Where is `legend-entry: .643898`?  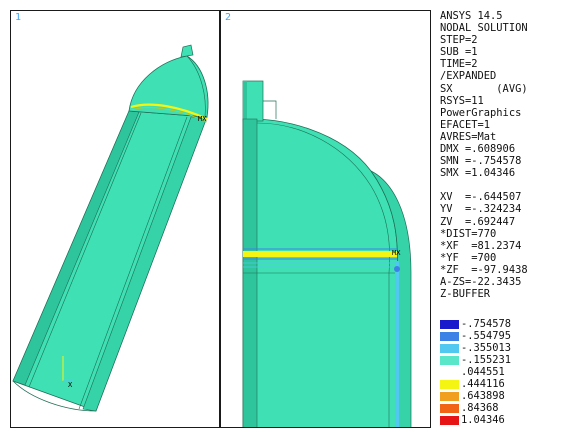
legend-entry: .643898 is located at coordinates (510, 396).